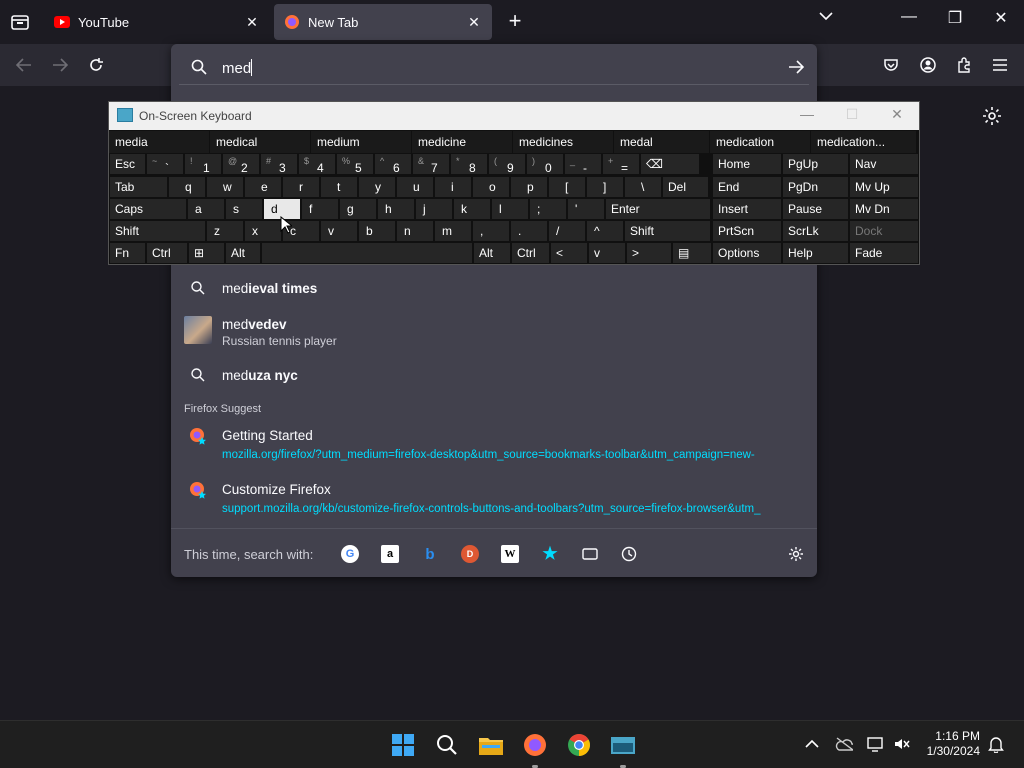  I want to click on search-settings-icon, so click(796, 554).